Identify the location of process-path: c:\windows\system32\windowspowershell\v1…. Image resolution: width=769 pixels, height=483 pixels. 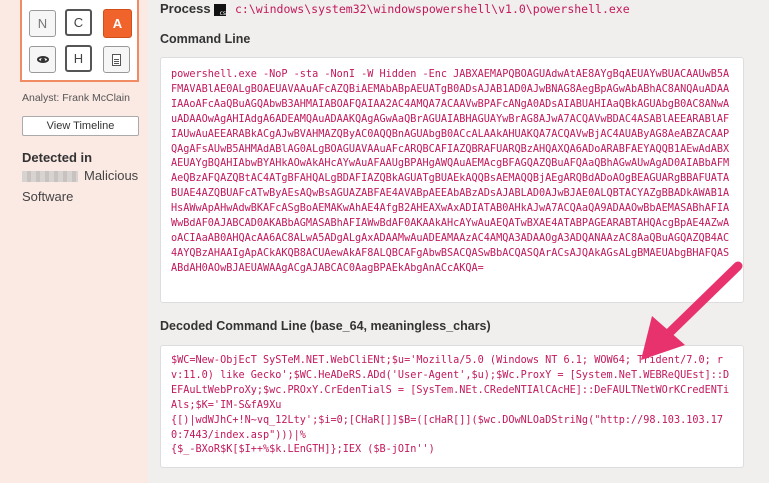
(432, 9).